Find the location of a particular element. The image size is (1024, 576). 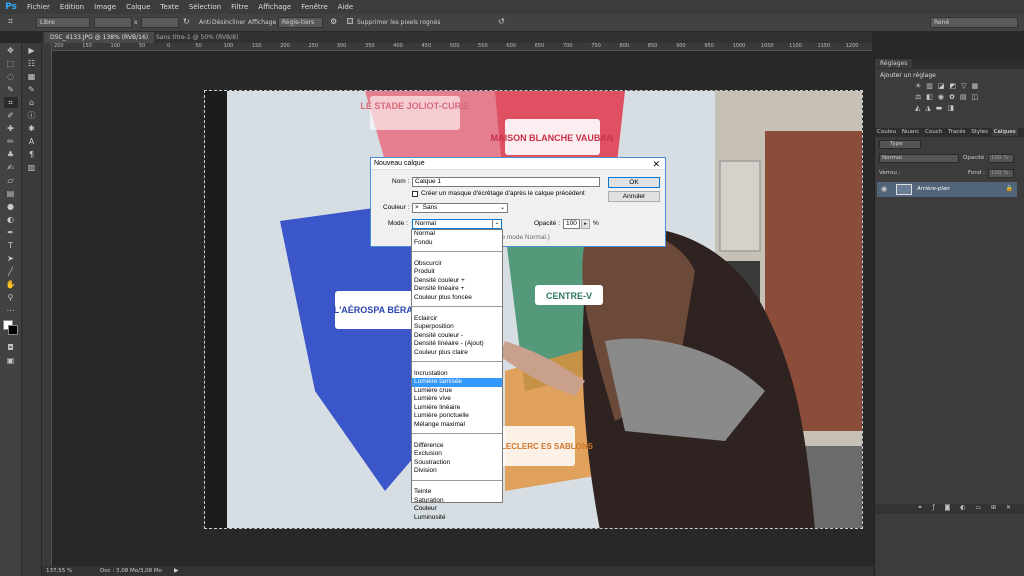

eye-icon: ◉ is located at coordinates (884, 189).